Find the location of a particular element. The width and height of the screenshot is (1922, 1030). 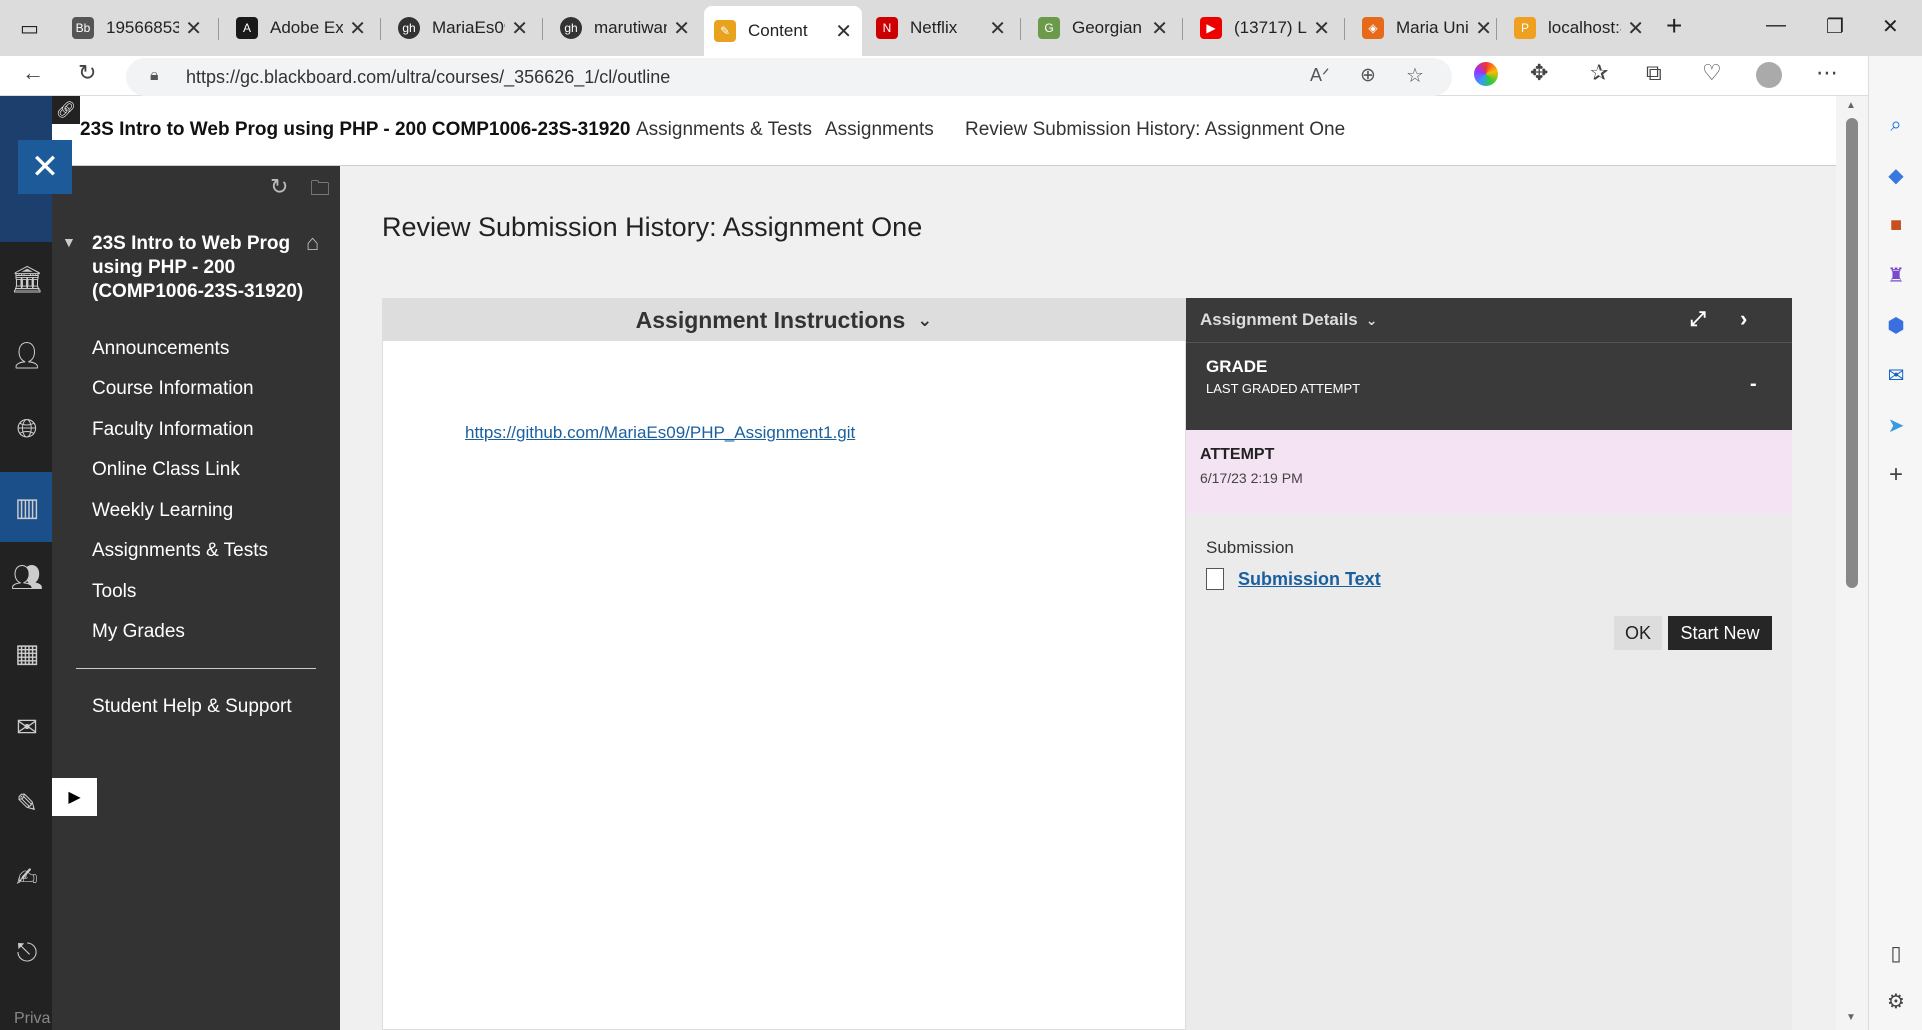

menu-announcements: Announcements is located at coordinates (160, 349).